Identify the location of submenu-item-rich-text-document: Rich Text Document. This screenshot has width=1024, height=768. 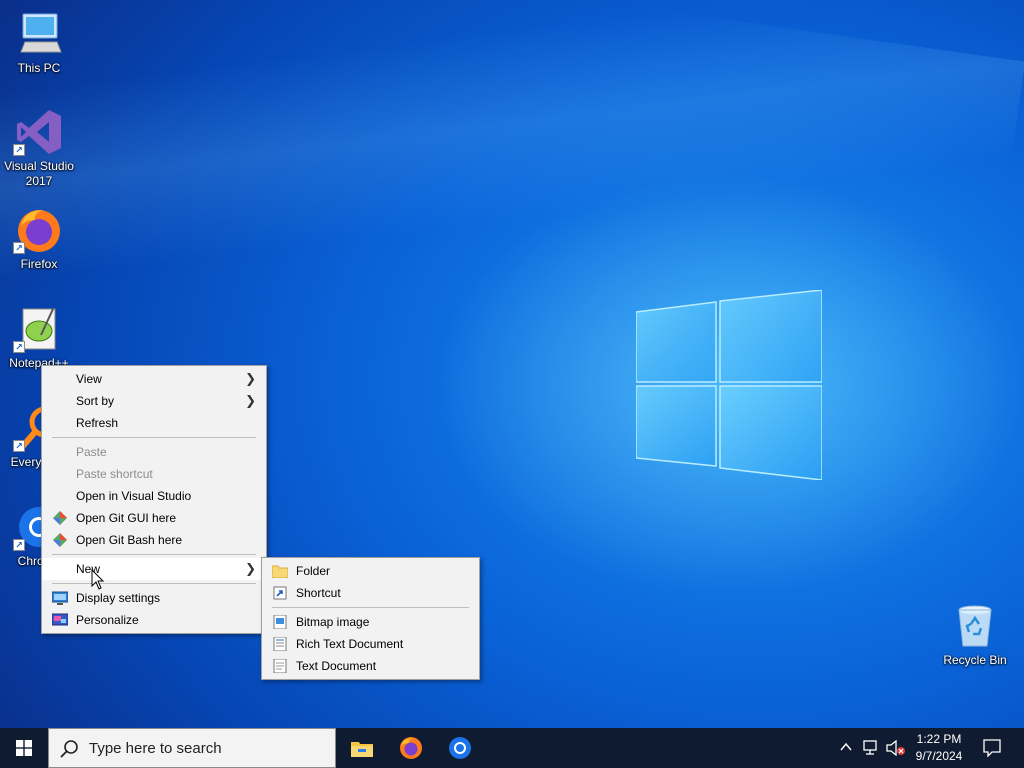
(370, 644).